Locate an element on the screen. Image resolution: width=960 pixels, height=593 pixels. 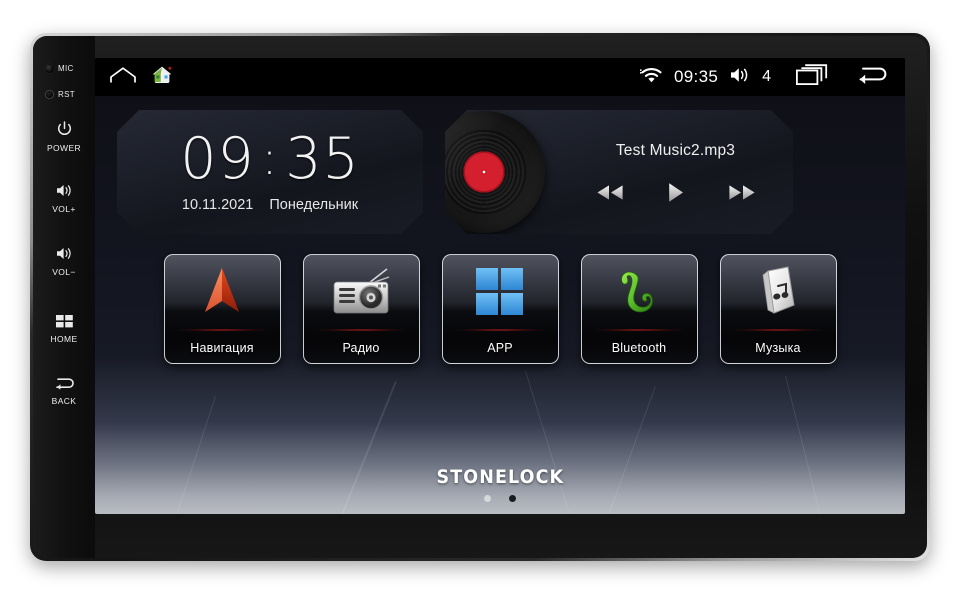
app-grid-icon is located at coordinates (500, 292).